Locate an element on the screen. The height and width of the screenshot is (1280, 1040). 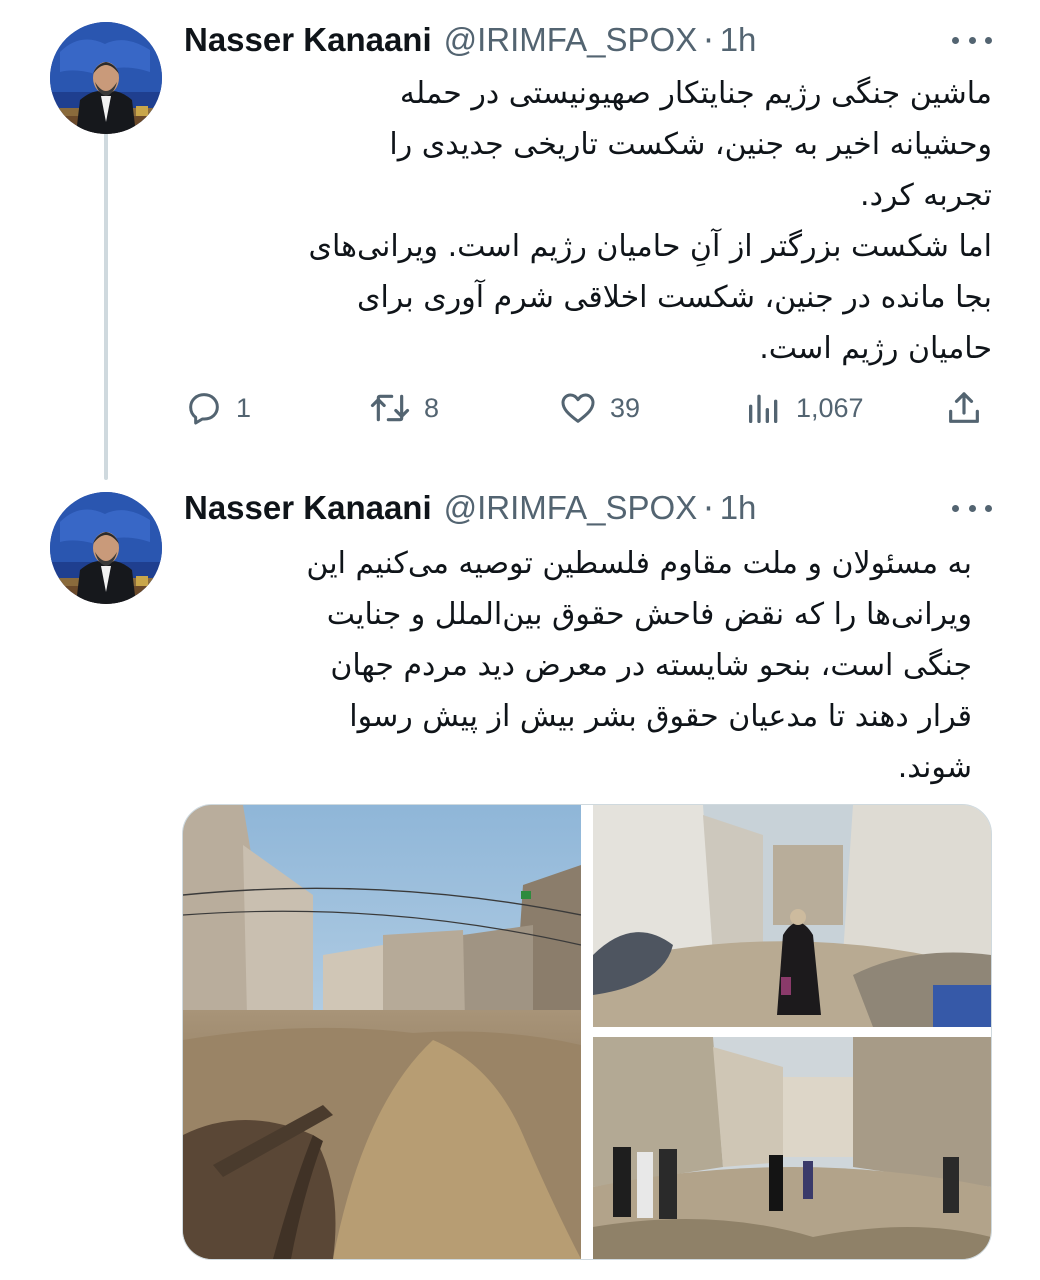
share-button is located at coordinates (970, 408).